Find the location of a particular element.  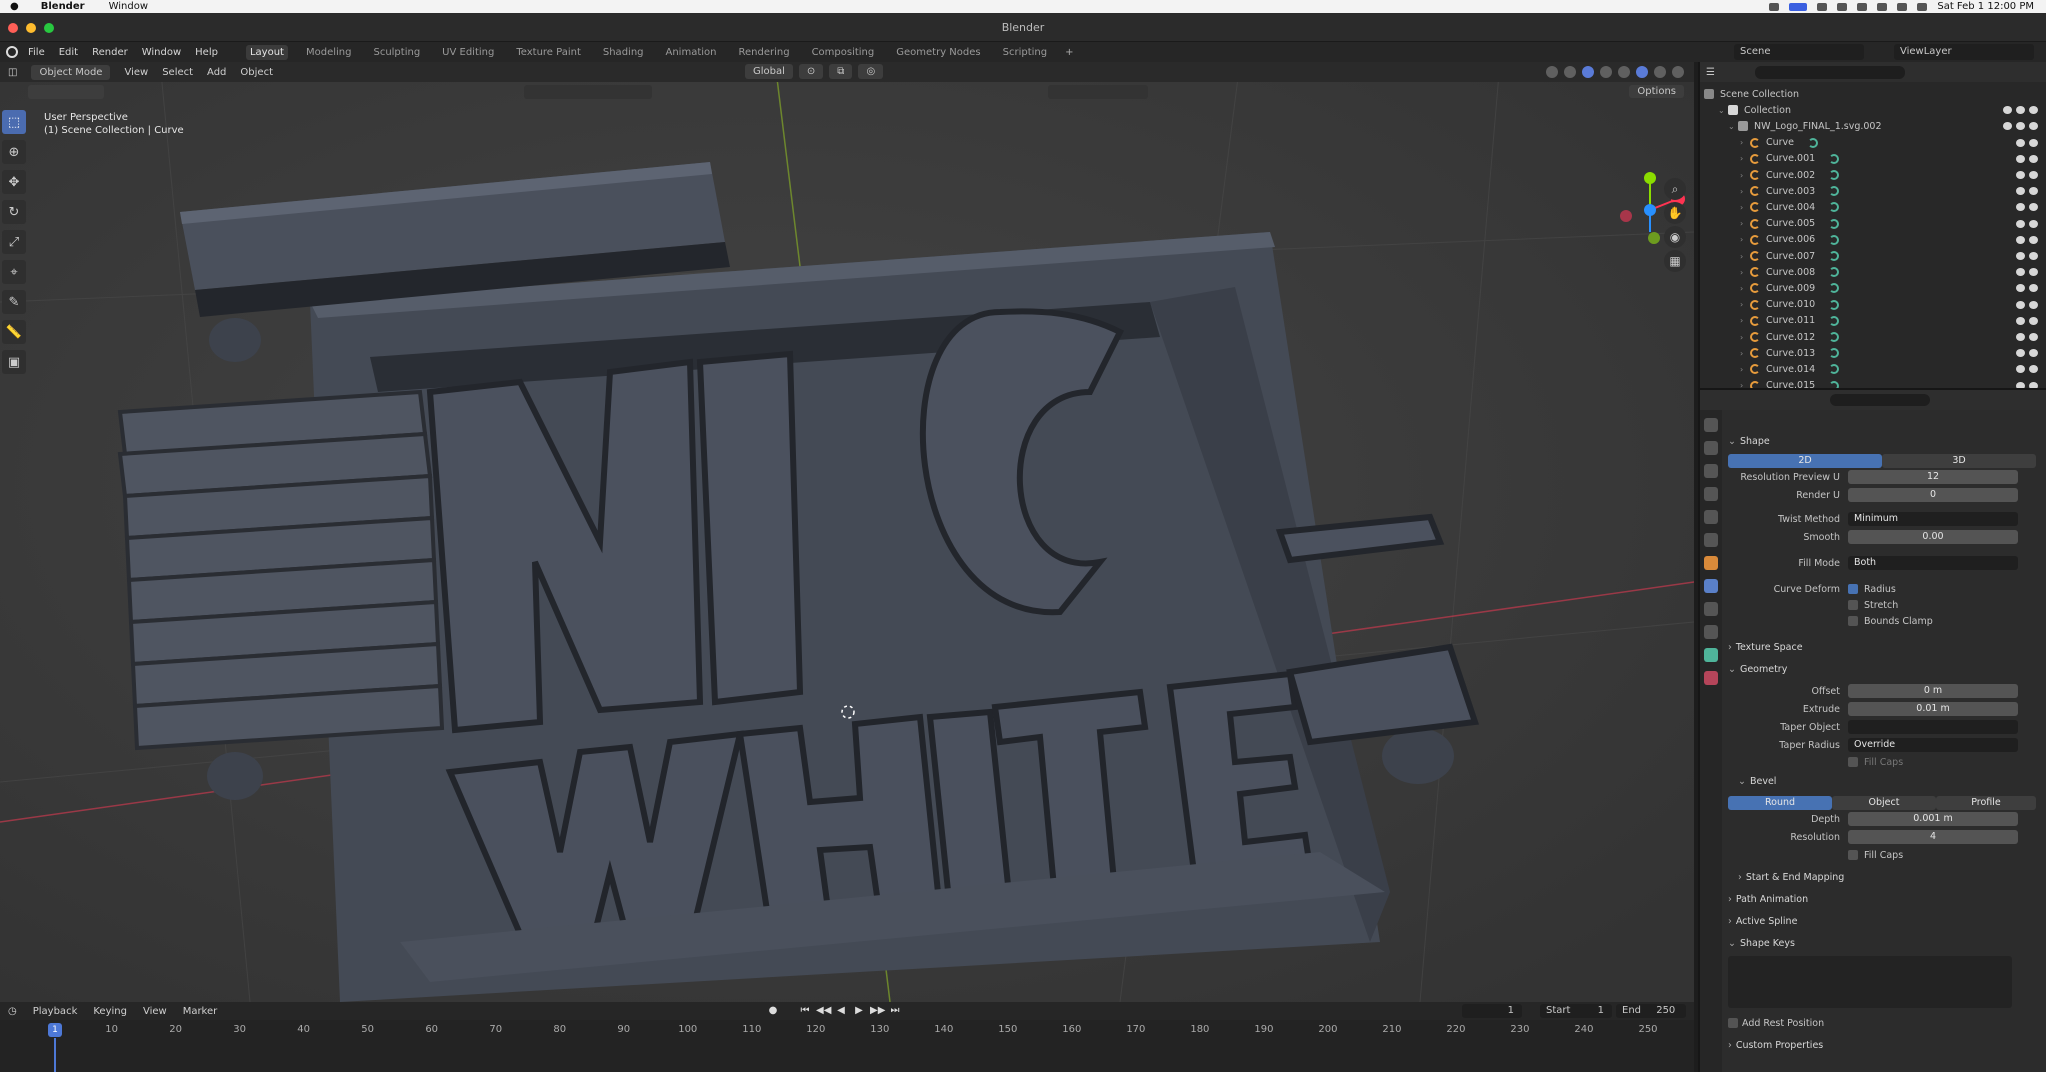

render-u-field: 0 is located at coordinates (1933, 495).